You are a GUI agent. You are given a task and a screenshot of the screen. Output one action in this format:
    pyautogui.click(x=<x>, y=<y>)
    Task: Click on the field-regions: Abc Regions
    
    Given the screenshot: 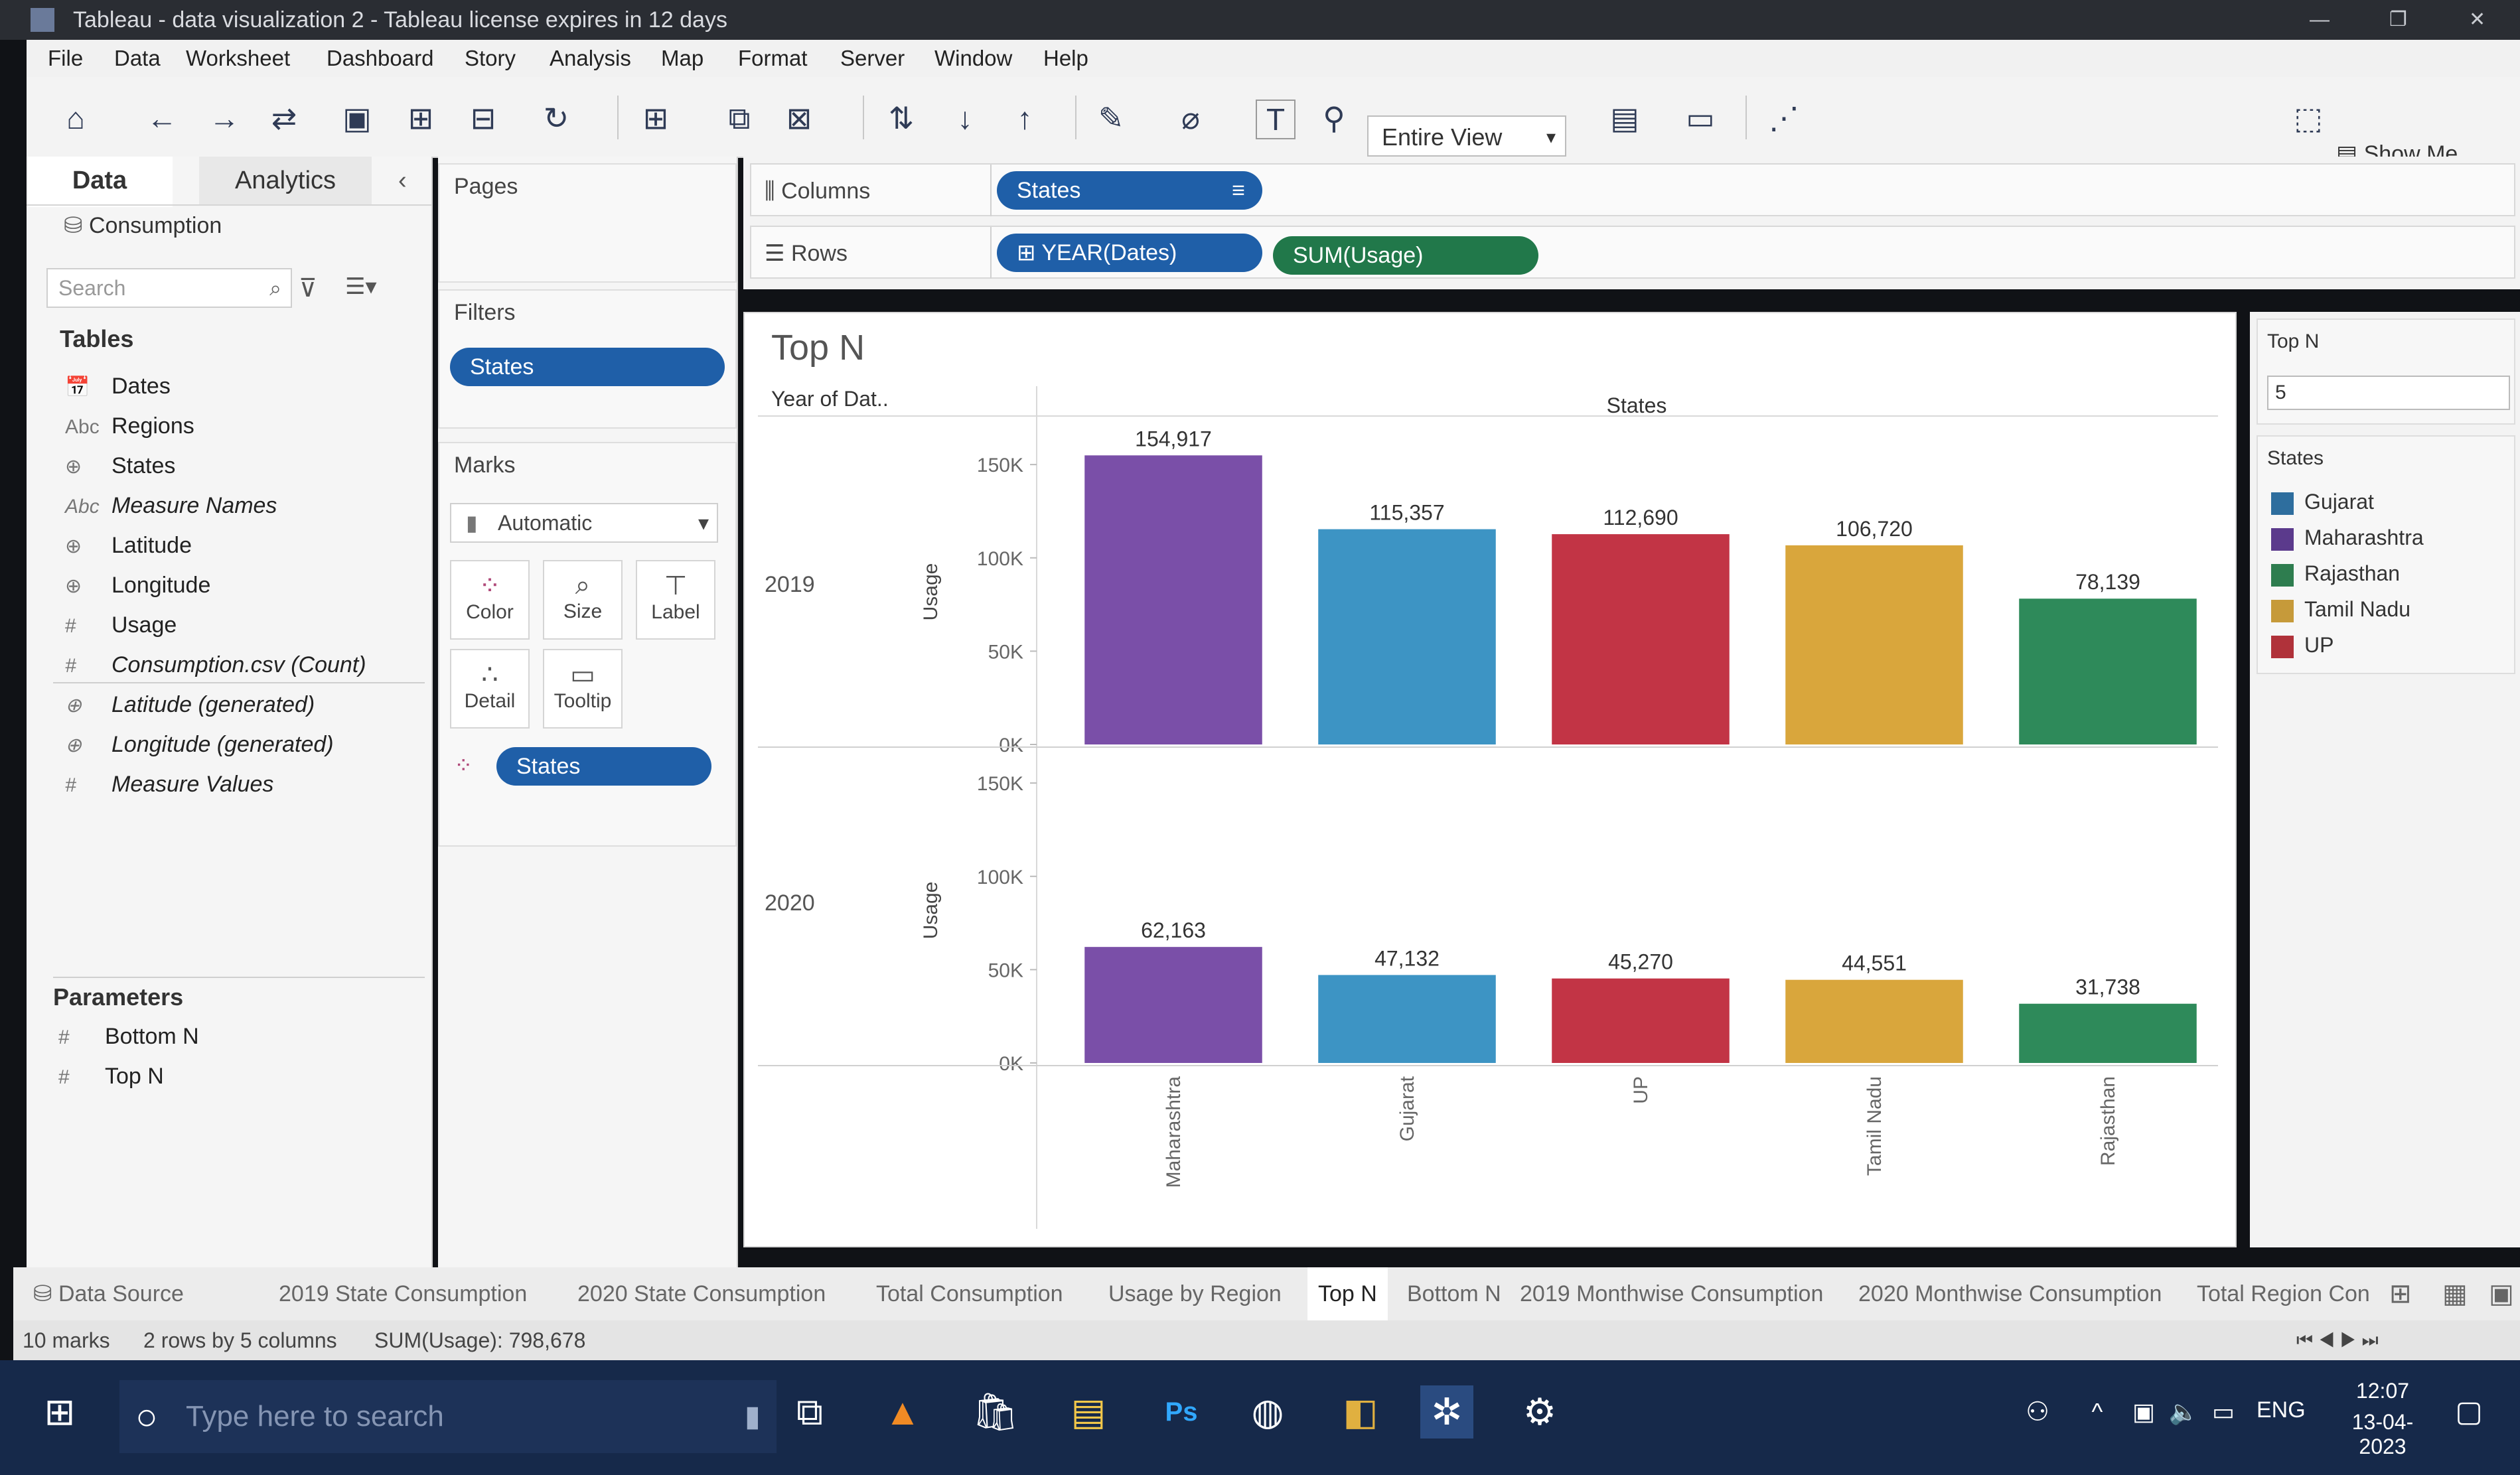 What is the action you would take?
    pyautogui.click(x=129, y=426)
    